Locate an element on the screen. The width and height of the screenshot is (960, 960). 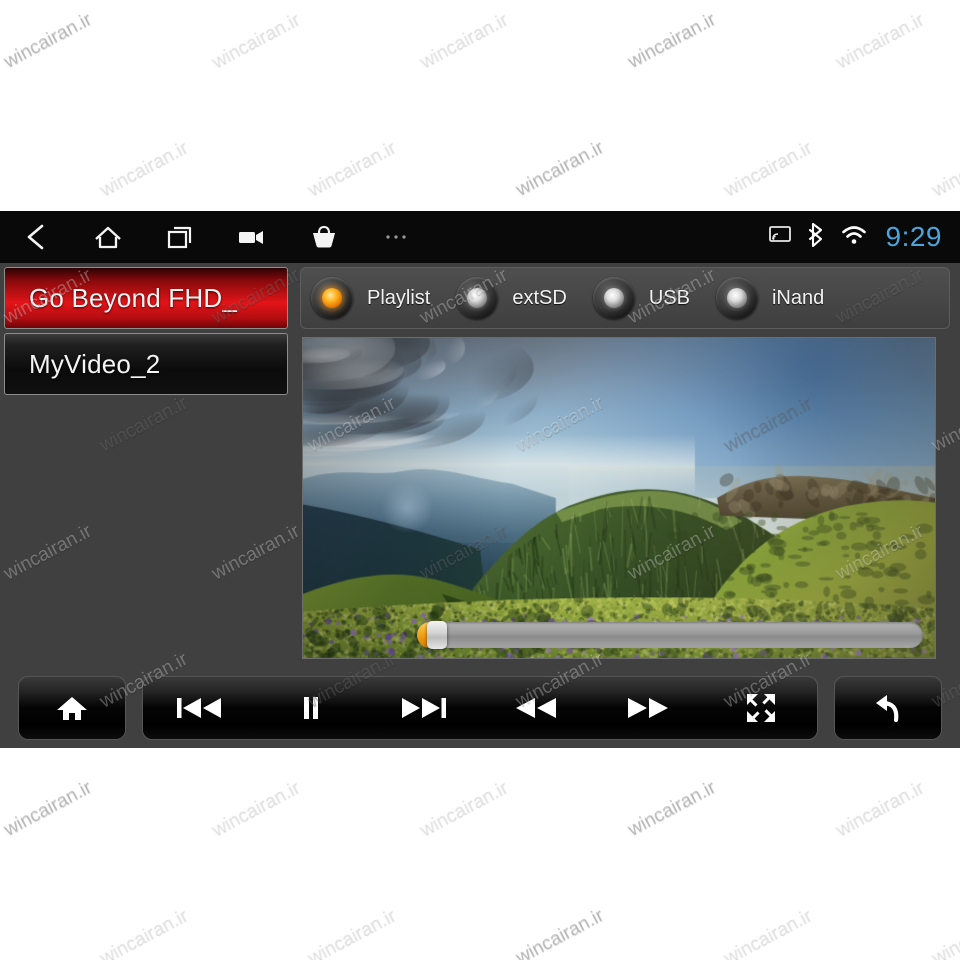
source-option-usb: USB is located at coordinates (654, 298).